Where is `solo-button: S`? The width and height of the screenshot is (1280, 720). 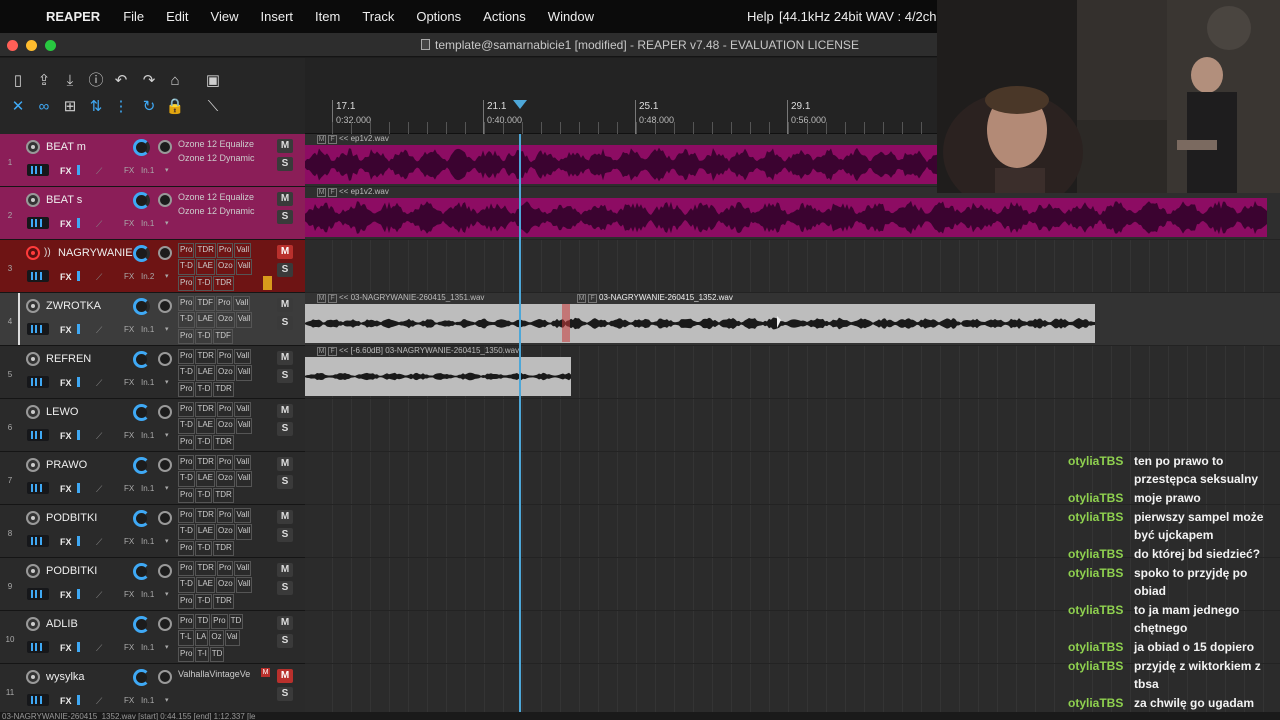 solo-button: S is located at coordinates (285, 694).